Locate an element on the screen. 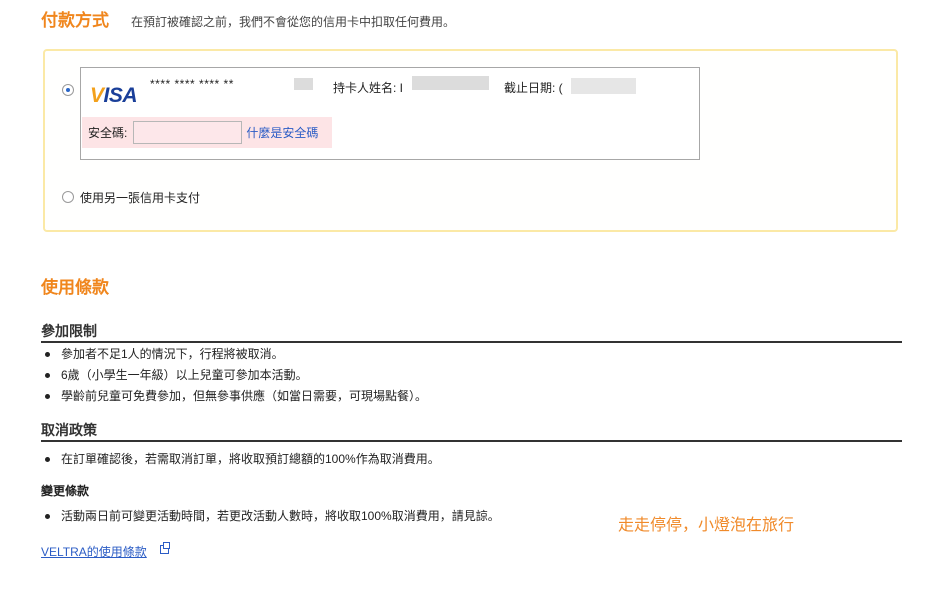  redacted-expiry-date is located at coordinates (603, 86).